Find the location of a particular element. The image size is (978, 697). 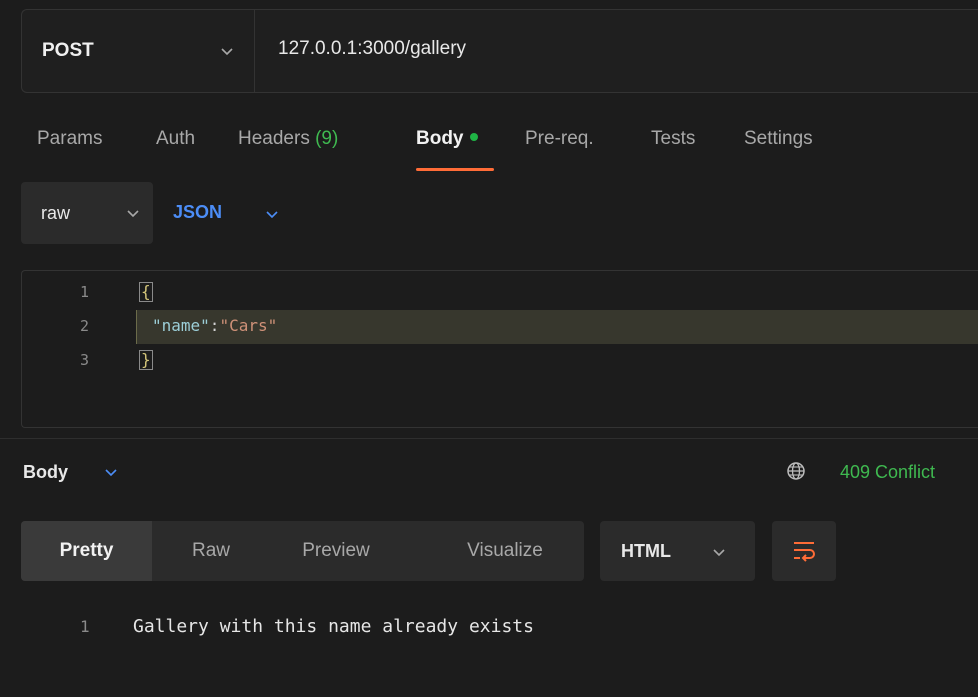

headers-count-badge: (9) is located at coordinates (327, 138).